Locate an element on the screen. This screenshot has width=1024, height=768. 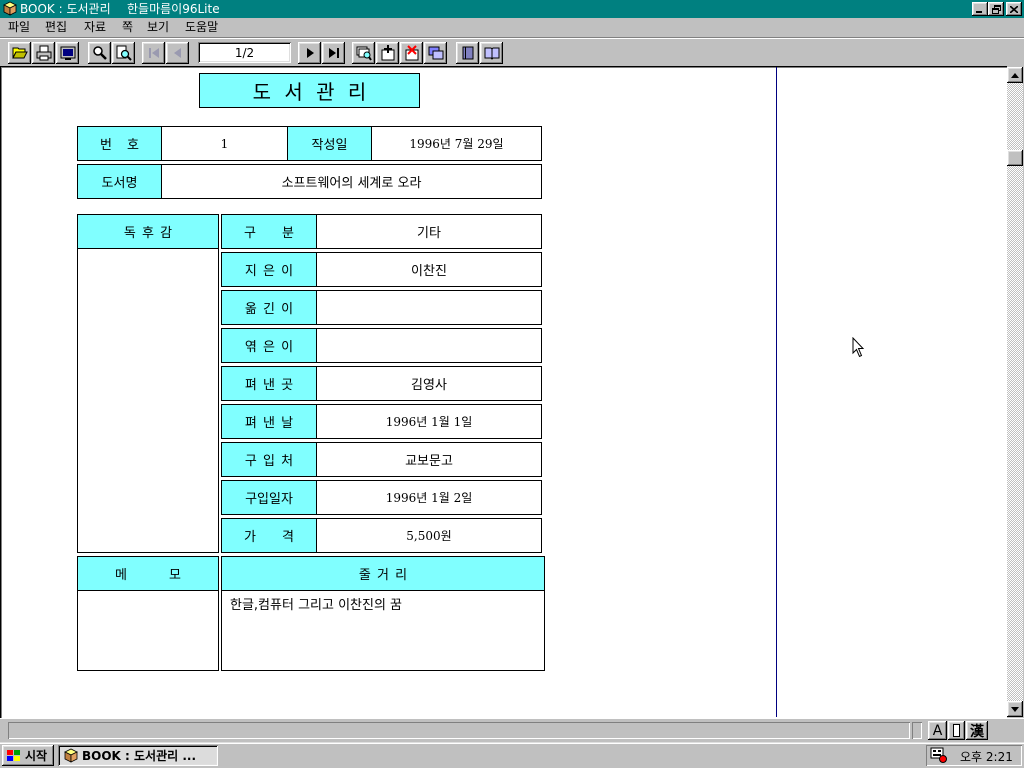
mouse-cursor-icon is located at coordinates (858, 347).